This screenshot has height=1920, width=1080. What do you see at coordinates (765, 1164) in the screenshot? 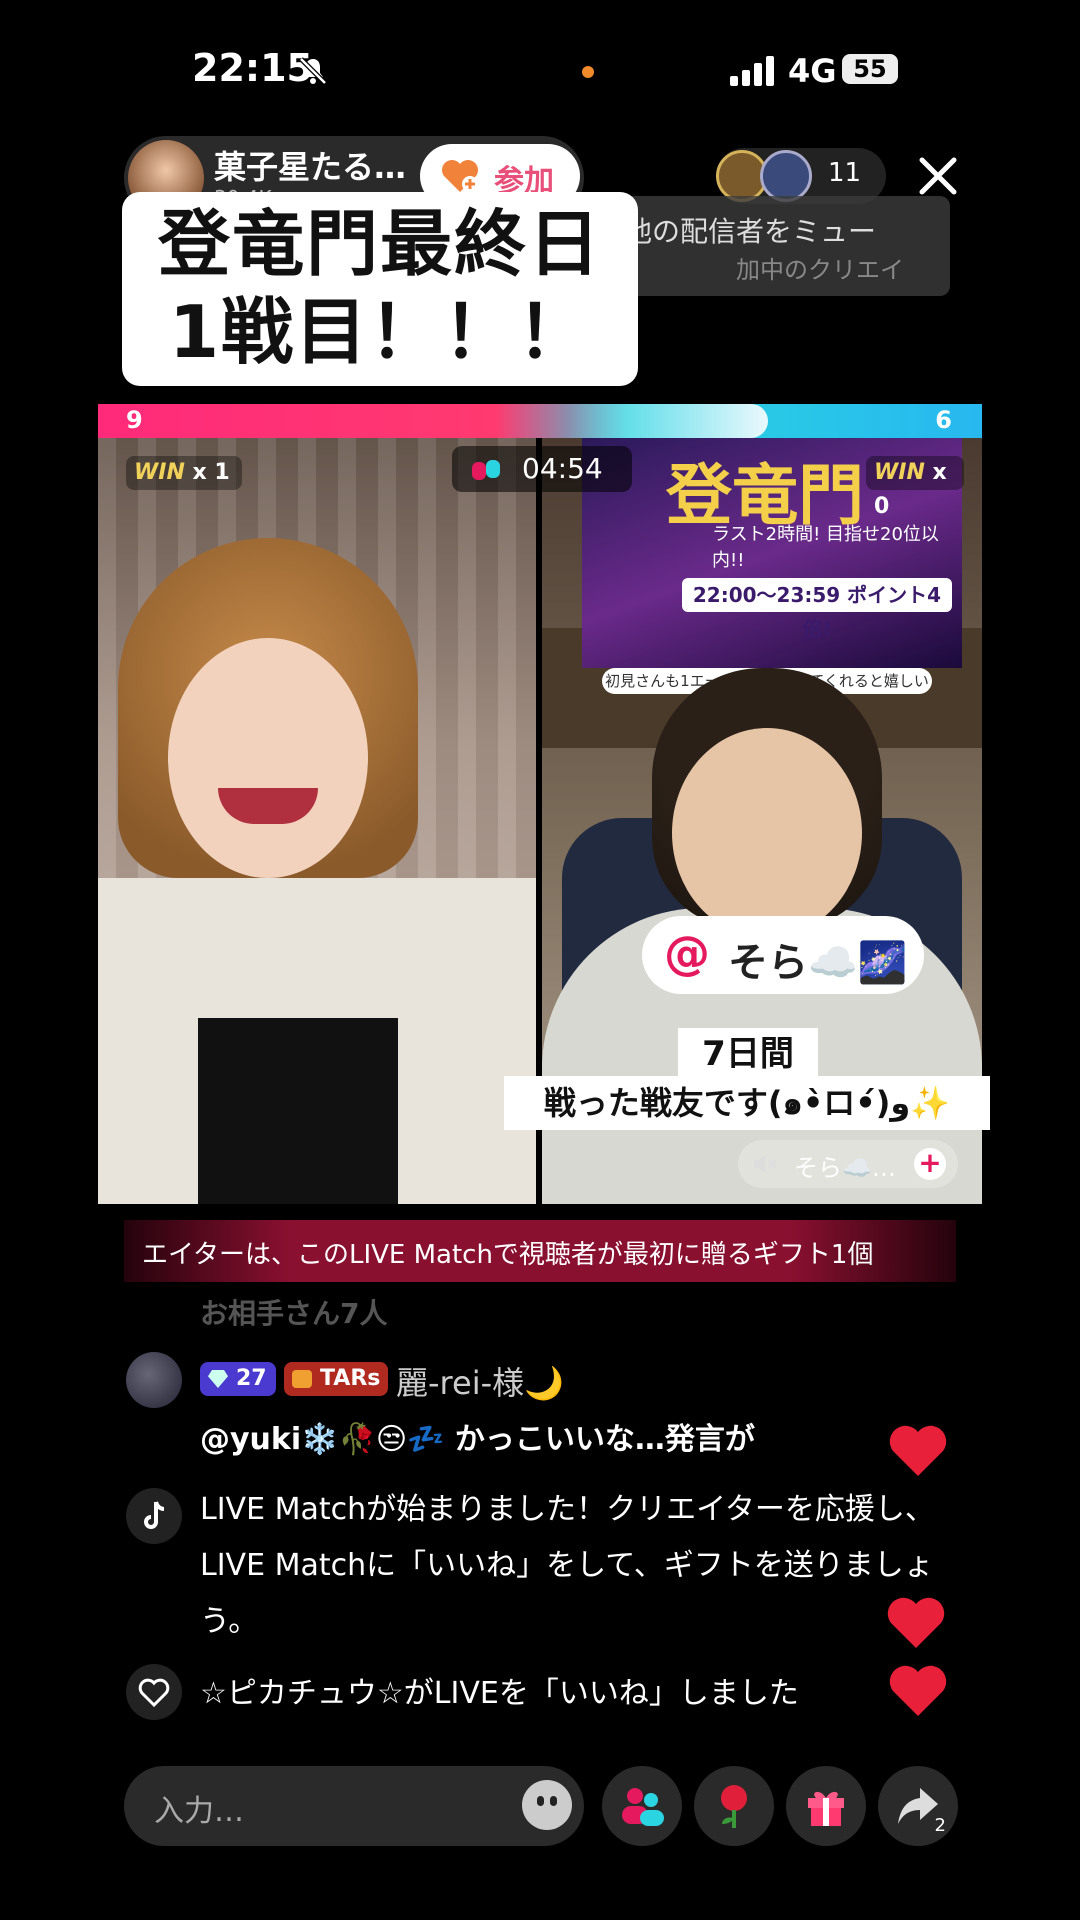
I see `muted-speaker-icon` at bounding box center [765, 1164].